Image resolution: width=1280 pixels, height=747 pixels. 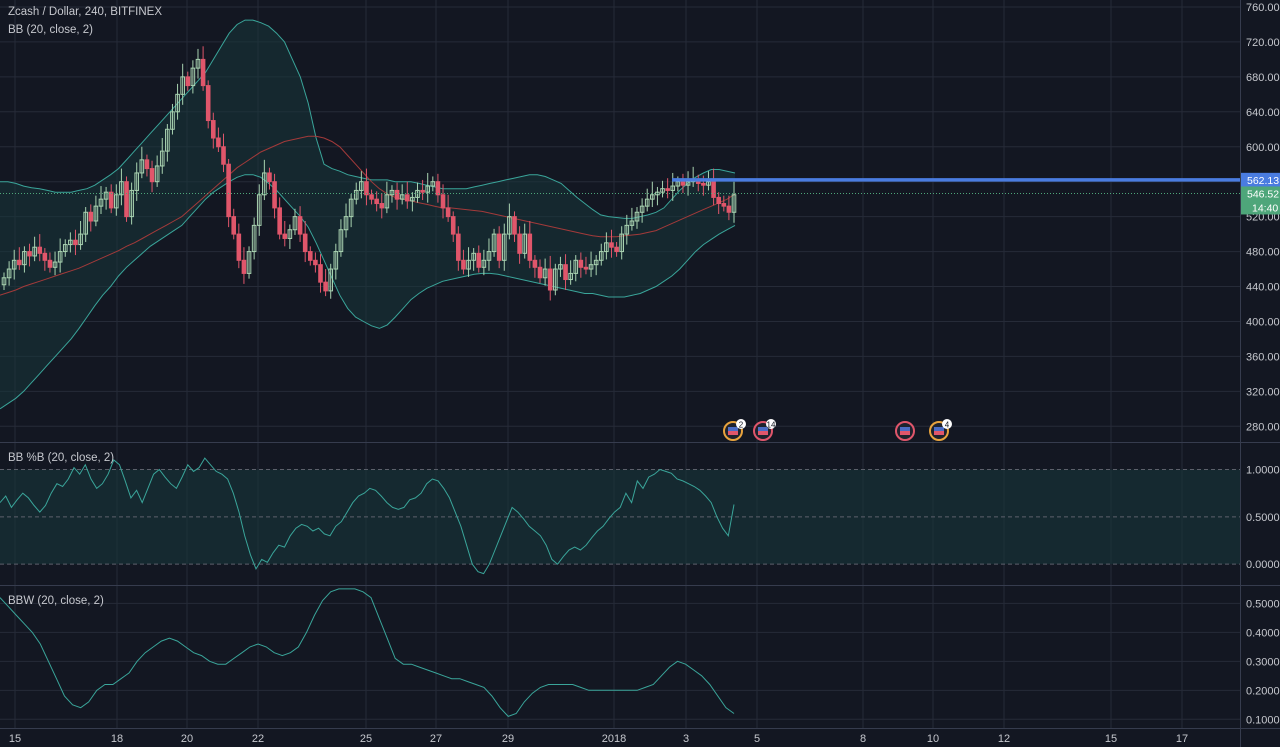 I want to click on x-tick-label: 17, so click(x=1182, y=739).